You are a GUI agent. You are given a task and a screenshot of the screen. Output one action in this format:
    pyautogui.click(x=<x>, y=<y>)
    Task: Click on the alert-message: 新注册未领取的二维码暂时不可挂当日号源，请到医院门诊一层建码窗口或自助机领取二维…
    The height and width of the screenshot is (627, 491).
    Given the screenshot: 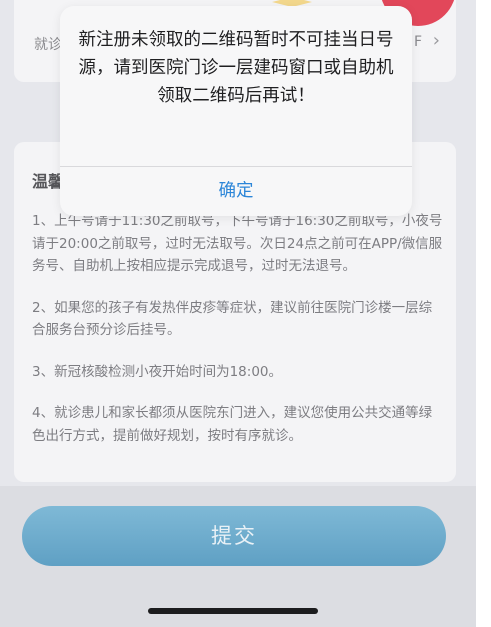 What is the action you would take?
    pyautogui.click(x=236, y=68)
    